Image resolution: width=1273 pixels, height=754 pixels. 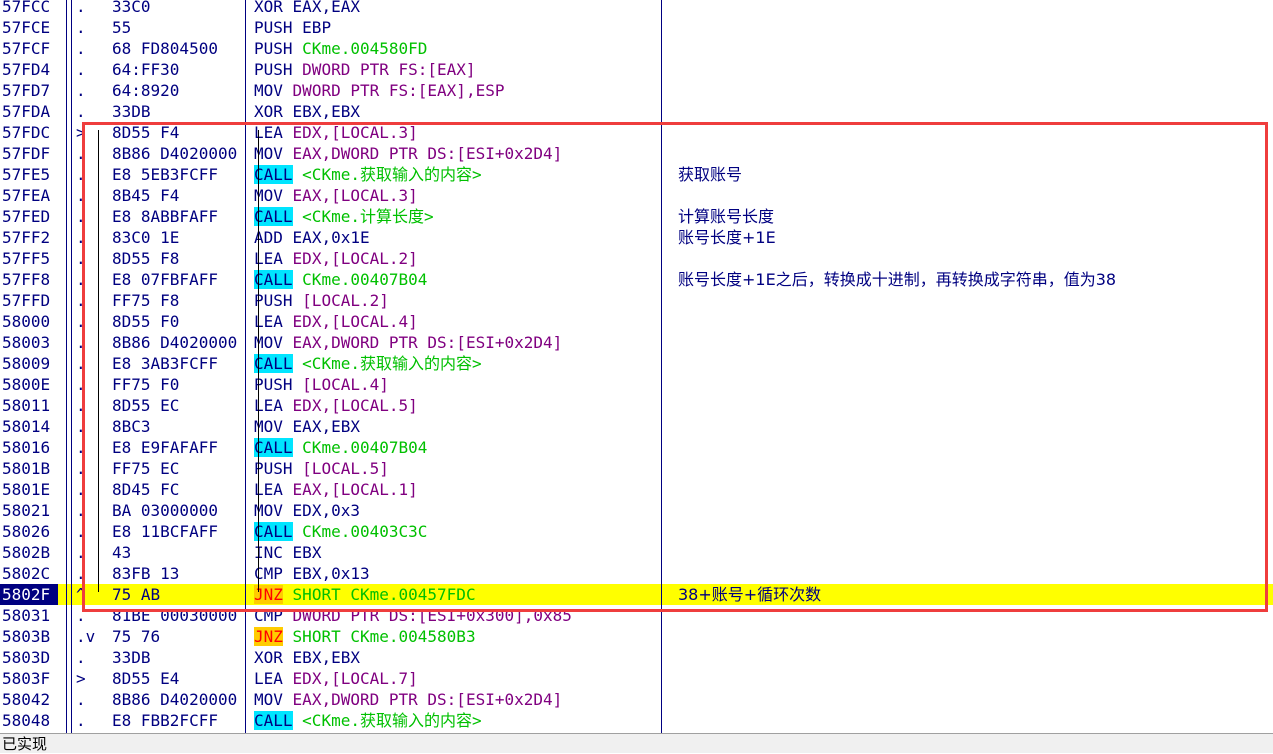 What do you see at coordinates (345, 384) in the screenshot?
I see `operand: [LOCAL.4]` at bounding box center [345, 384].